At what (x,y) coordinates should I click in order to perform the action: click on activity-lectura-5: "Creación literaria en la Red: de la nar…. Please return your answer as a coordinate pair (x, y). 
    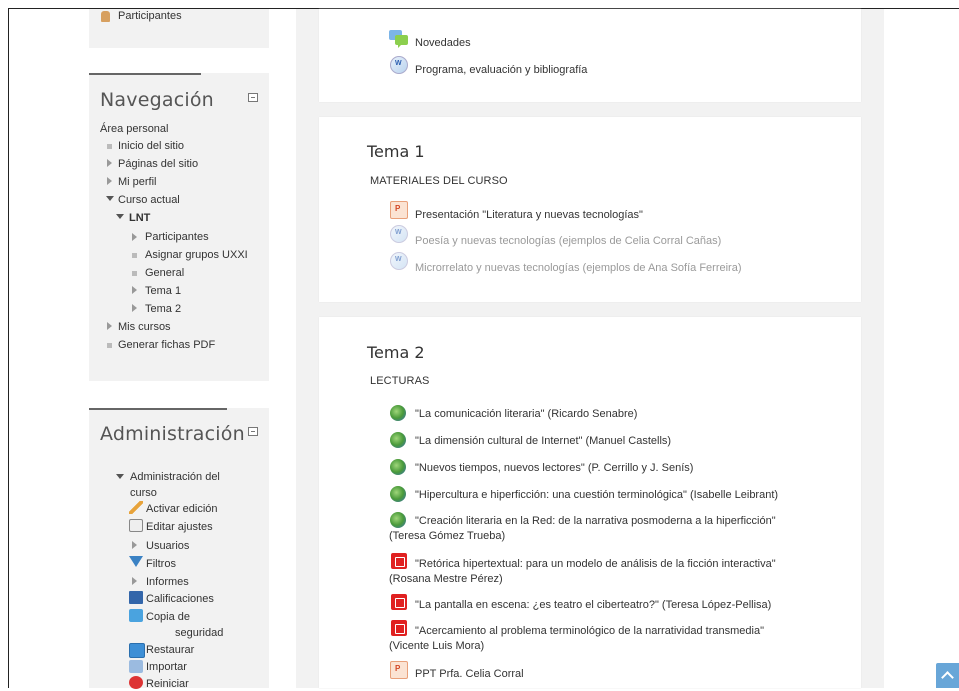
    Looking at the image, I should click on (595, 521).